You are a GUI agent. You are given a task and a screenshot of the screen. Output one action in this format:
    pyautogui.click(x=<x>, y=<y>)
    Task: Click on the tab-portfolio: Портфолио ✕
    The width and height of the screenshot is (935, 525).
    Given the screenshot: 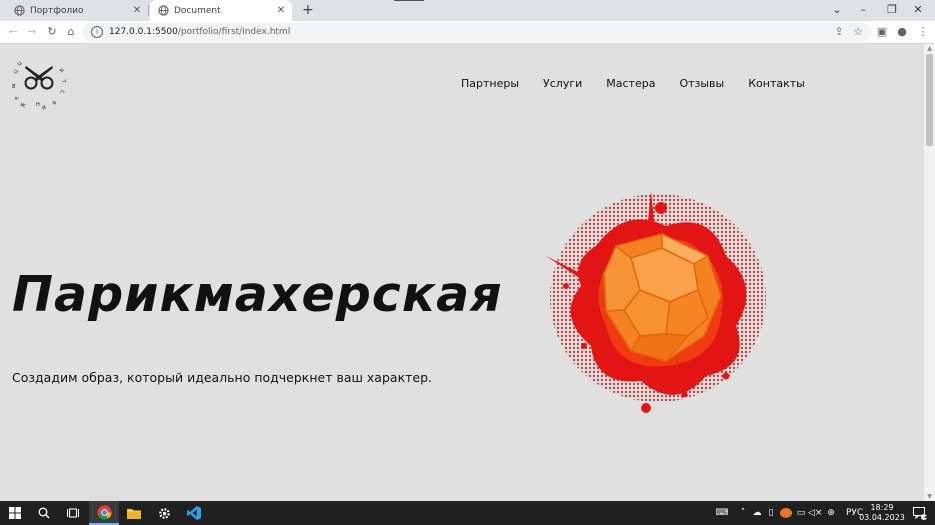 What is the action you would take?
    pyautogui.click(x=77, y=10)
    